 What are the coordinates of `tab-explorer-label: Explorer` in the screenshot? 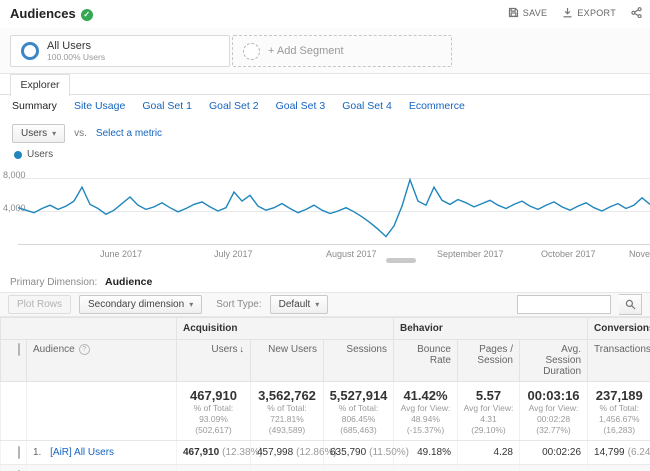 It's located at (40, 85).